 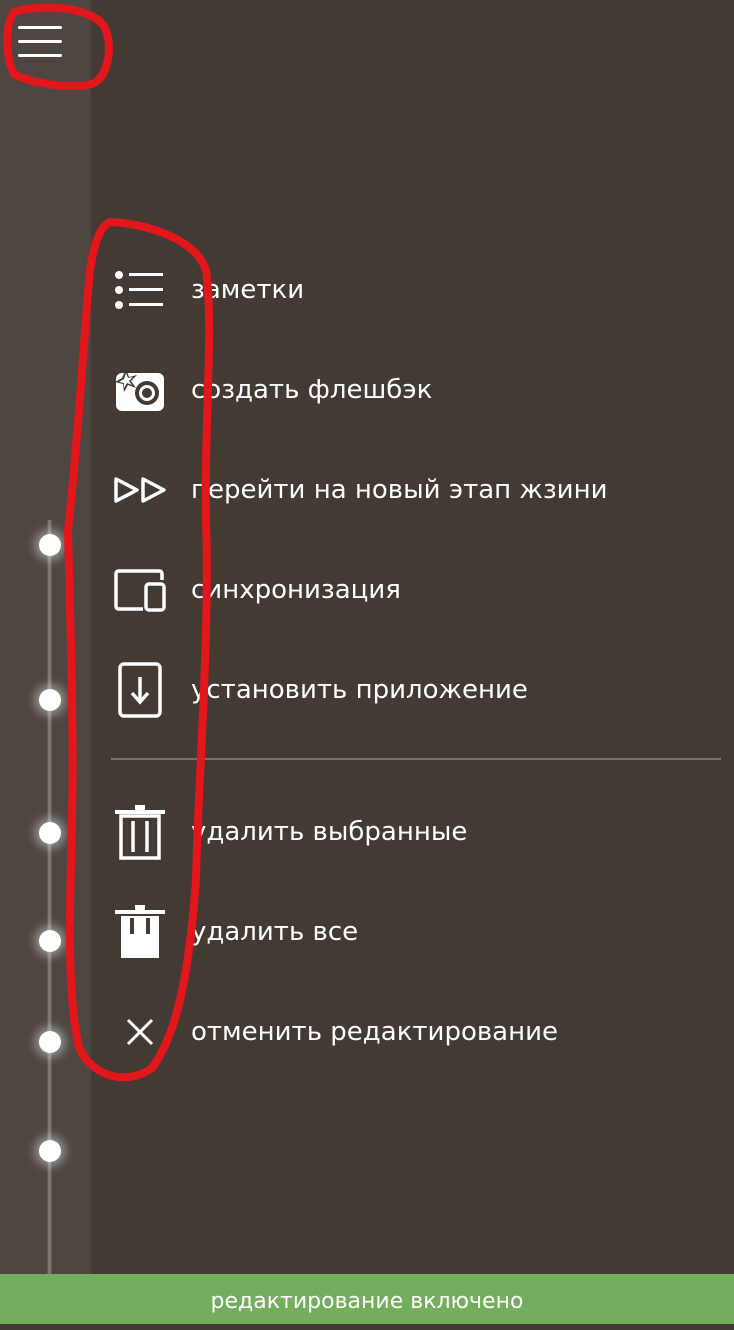 What do you see at coordinates (329, 832) in the screenshot?
I see `menu-item-label: удалить выбранные` at bounding box center [329, 832].